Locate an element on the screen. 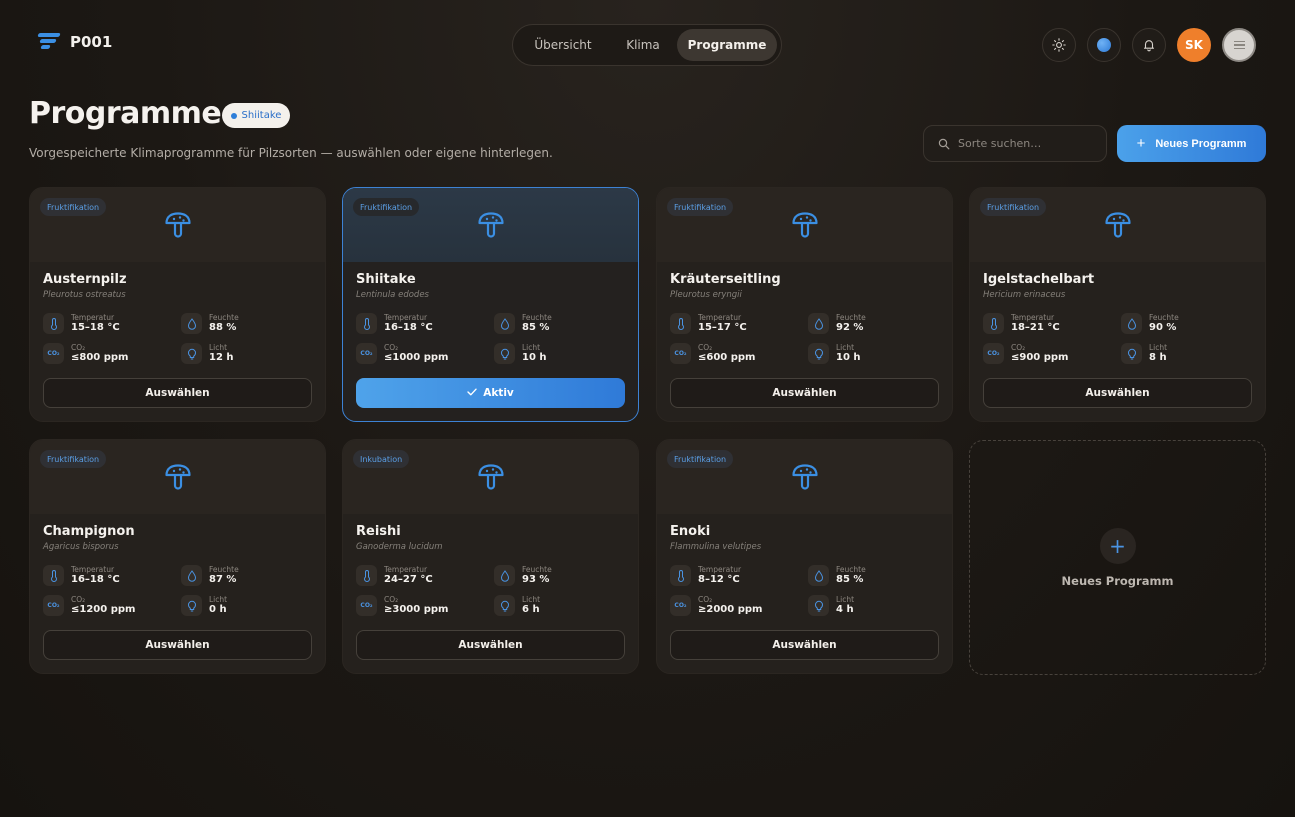  tab-programme: Programme is located at coordinates (727, 45).